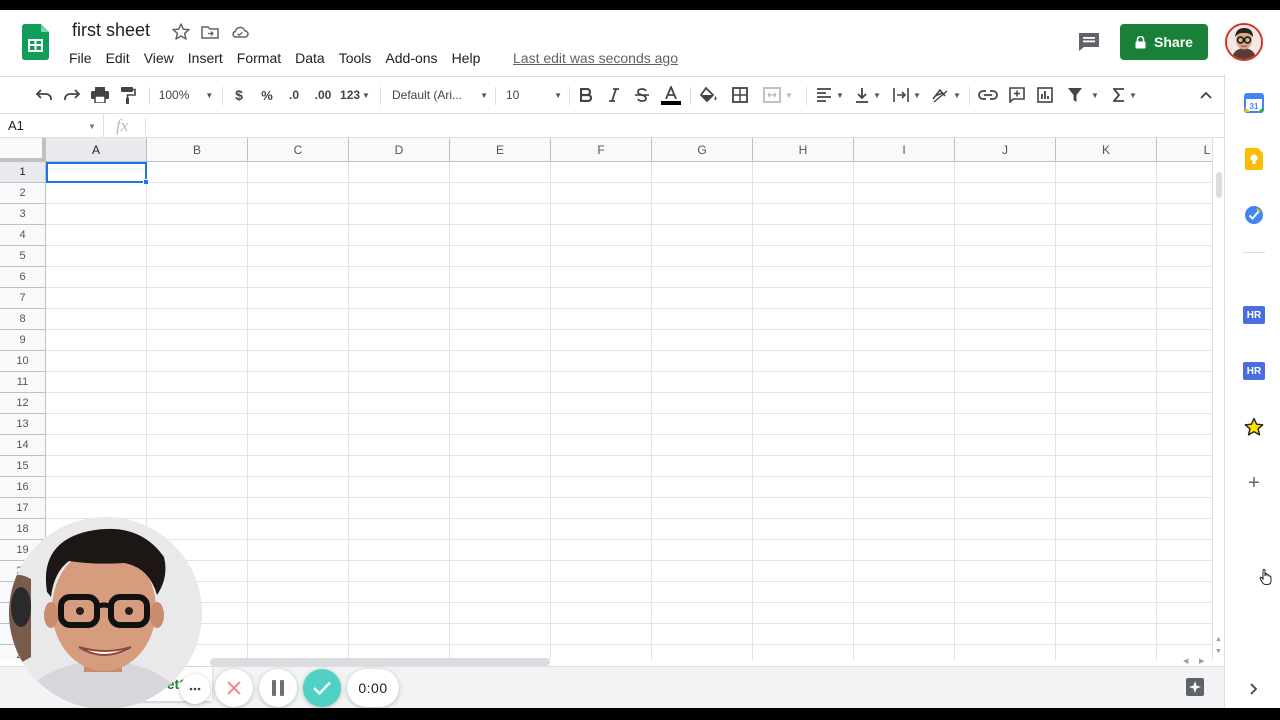 The height and width of the screenshot is (720, 1280). What do you see at coordinates (907, 95) in the screenshot?
I see `text-wrapping-icon: ▼` at bounding box center [907, 95].